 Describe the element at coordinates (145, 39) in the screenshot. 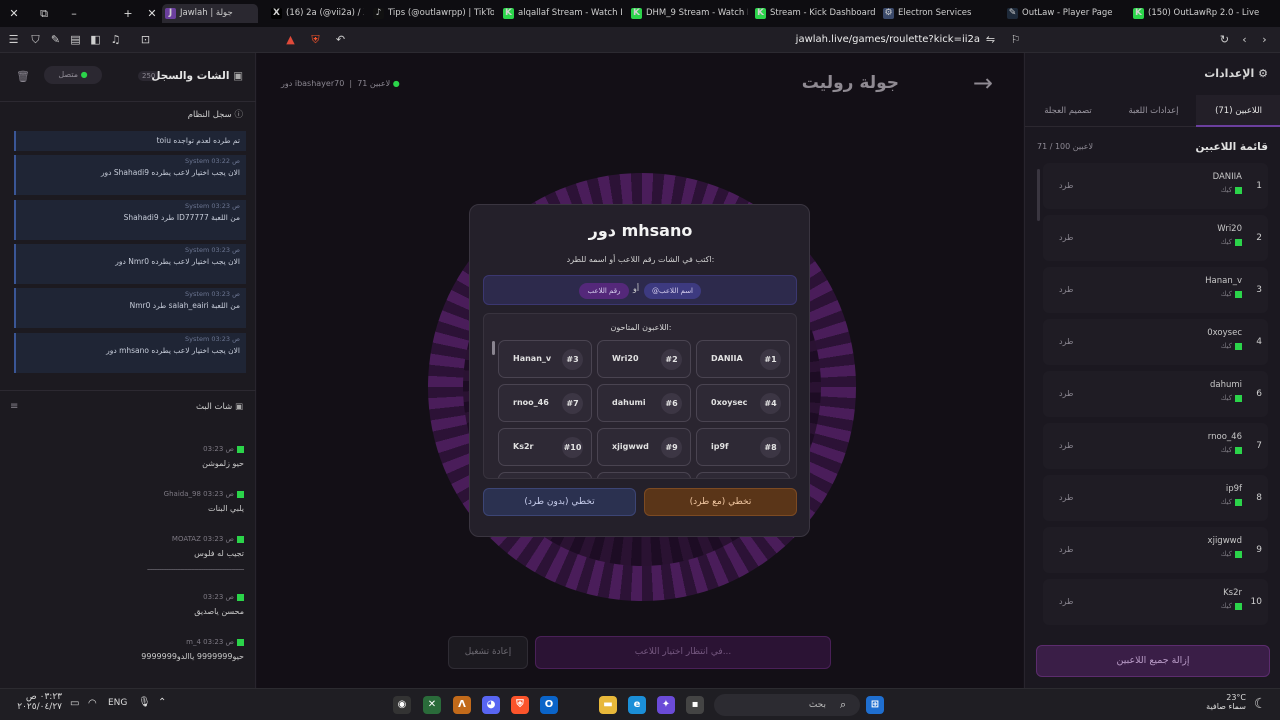

I see `screenshot-icon: ⊡` at that location.